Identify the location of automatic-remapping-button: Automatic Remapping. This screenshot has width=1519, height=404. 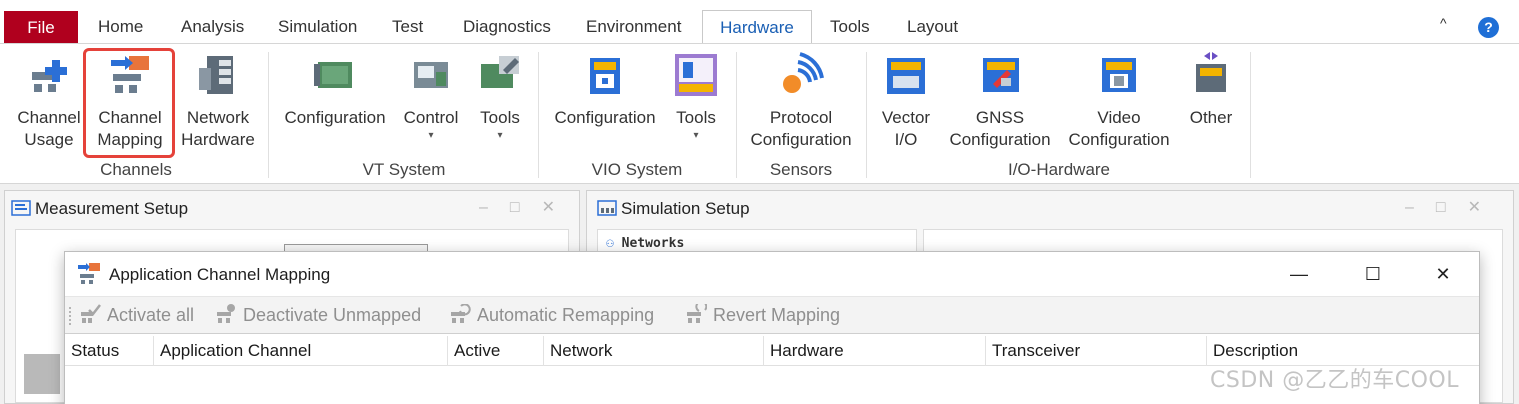
(552, 314).